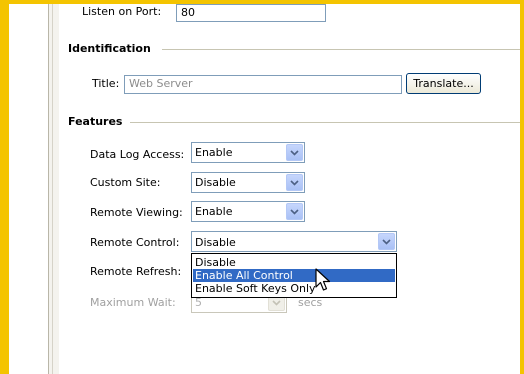  Describe the element at coordinates (263, 84) in the screenshot. I see `title-field: Web Server` at that location.